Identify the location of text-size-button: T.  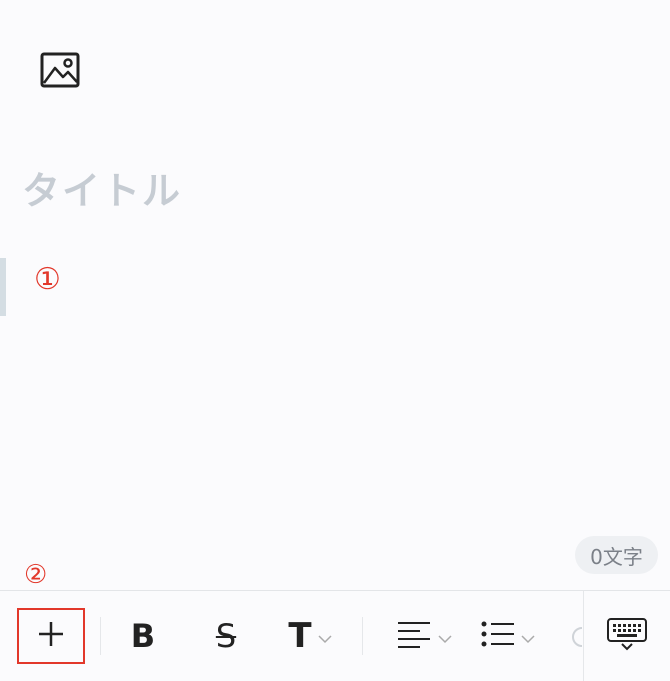
(310, 636).